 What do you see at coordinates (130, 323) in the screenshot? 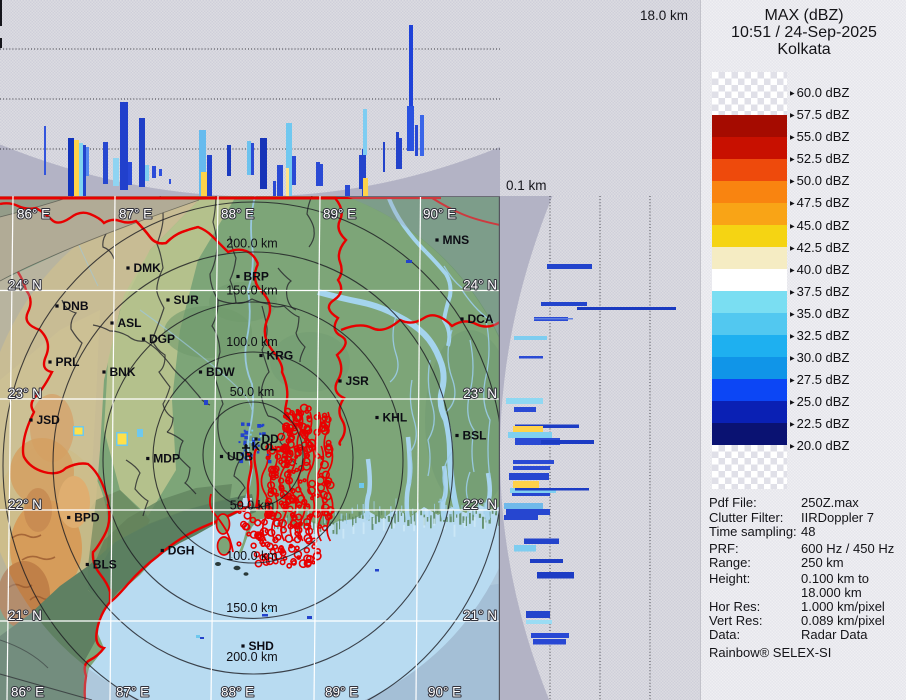
I see `svg-text: ASL` at bounding box center [130, 323].